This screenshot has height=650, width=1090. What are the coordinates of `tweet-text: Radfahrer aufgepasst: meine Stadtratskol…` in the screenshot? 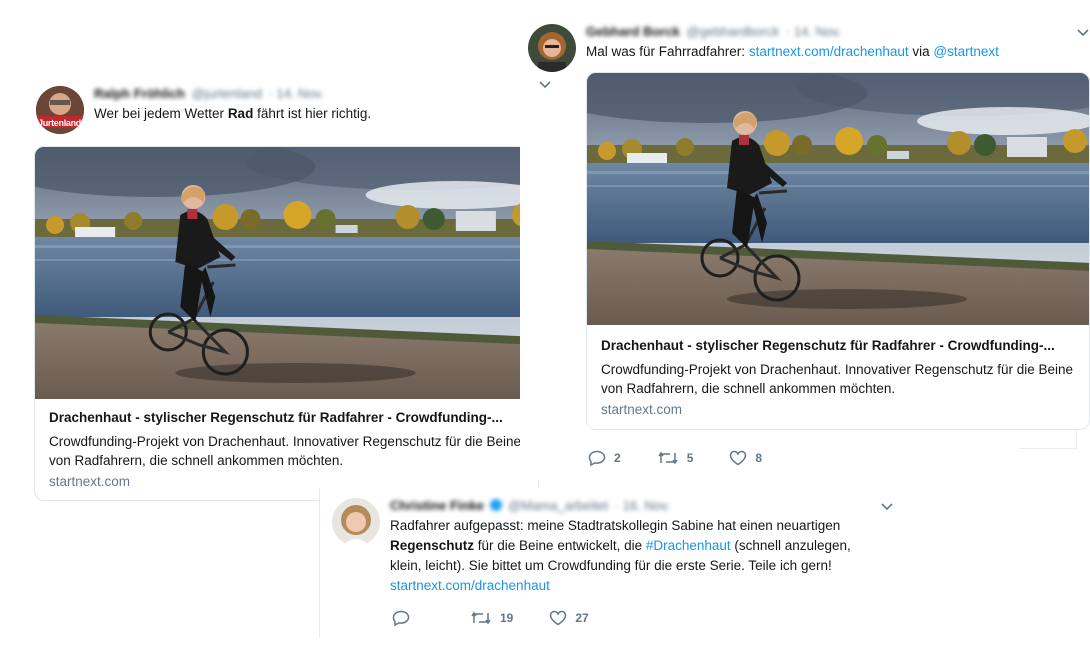 It's located at (640, 556).